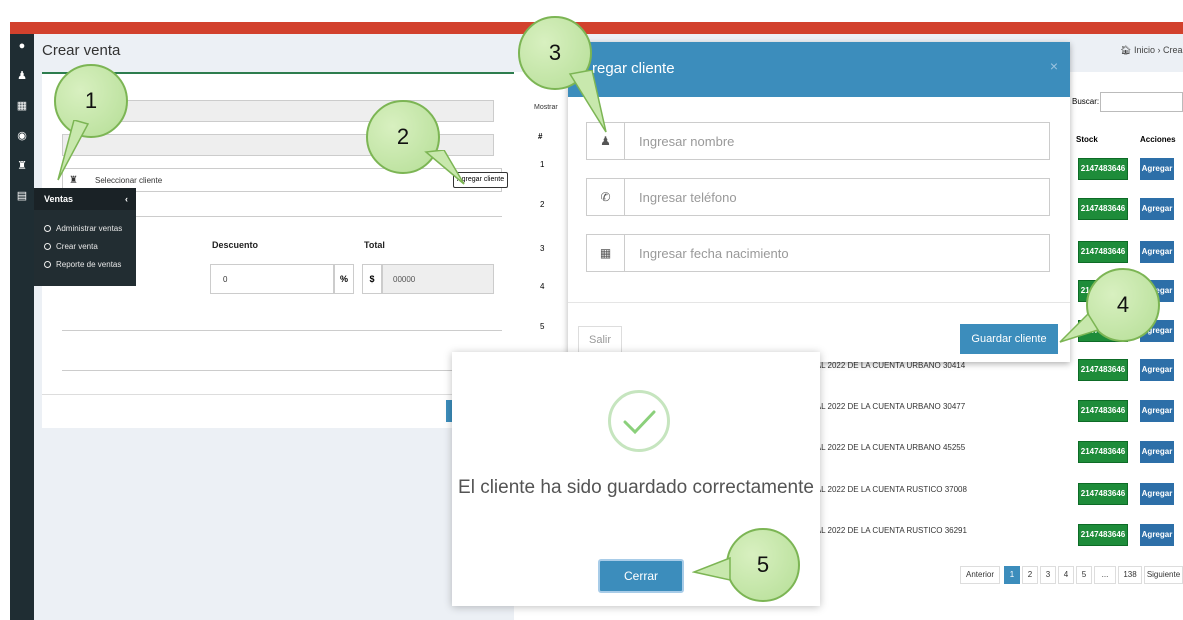  I want to click on col-hash: #, so click(540, 136).